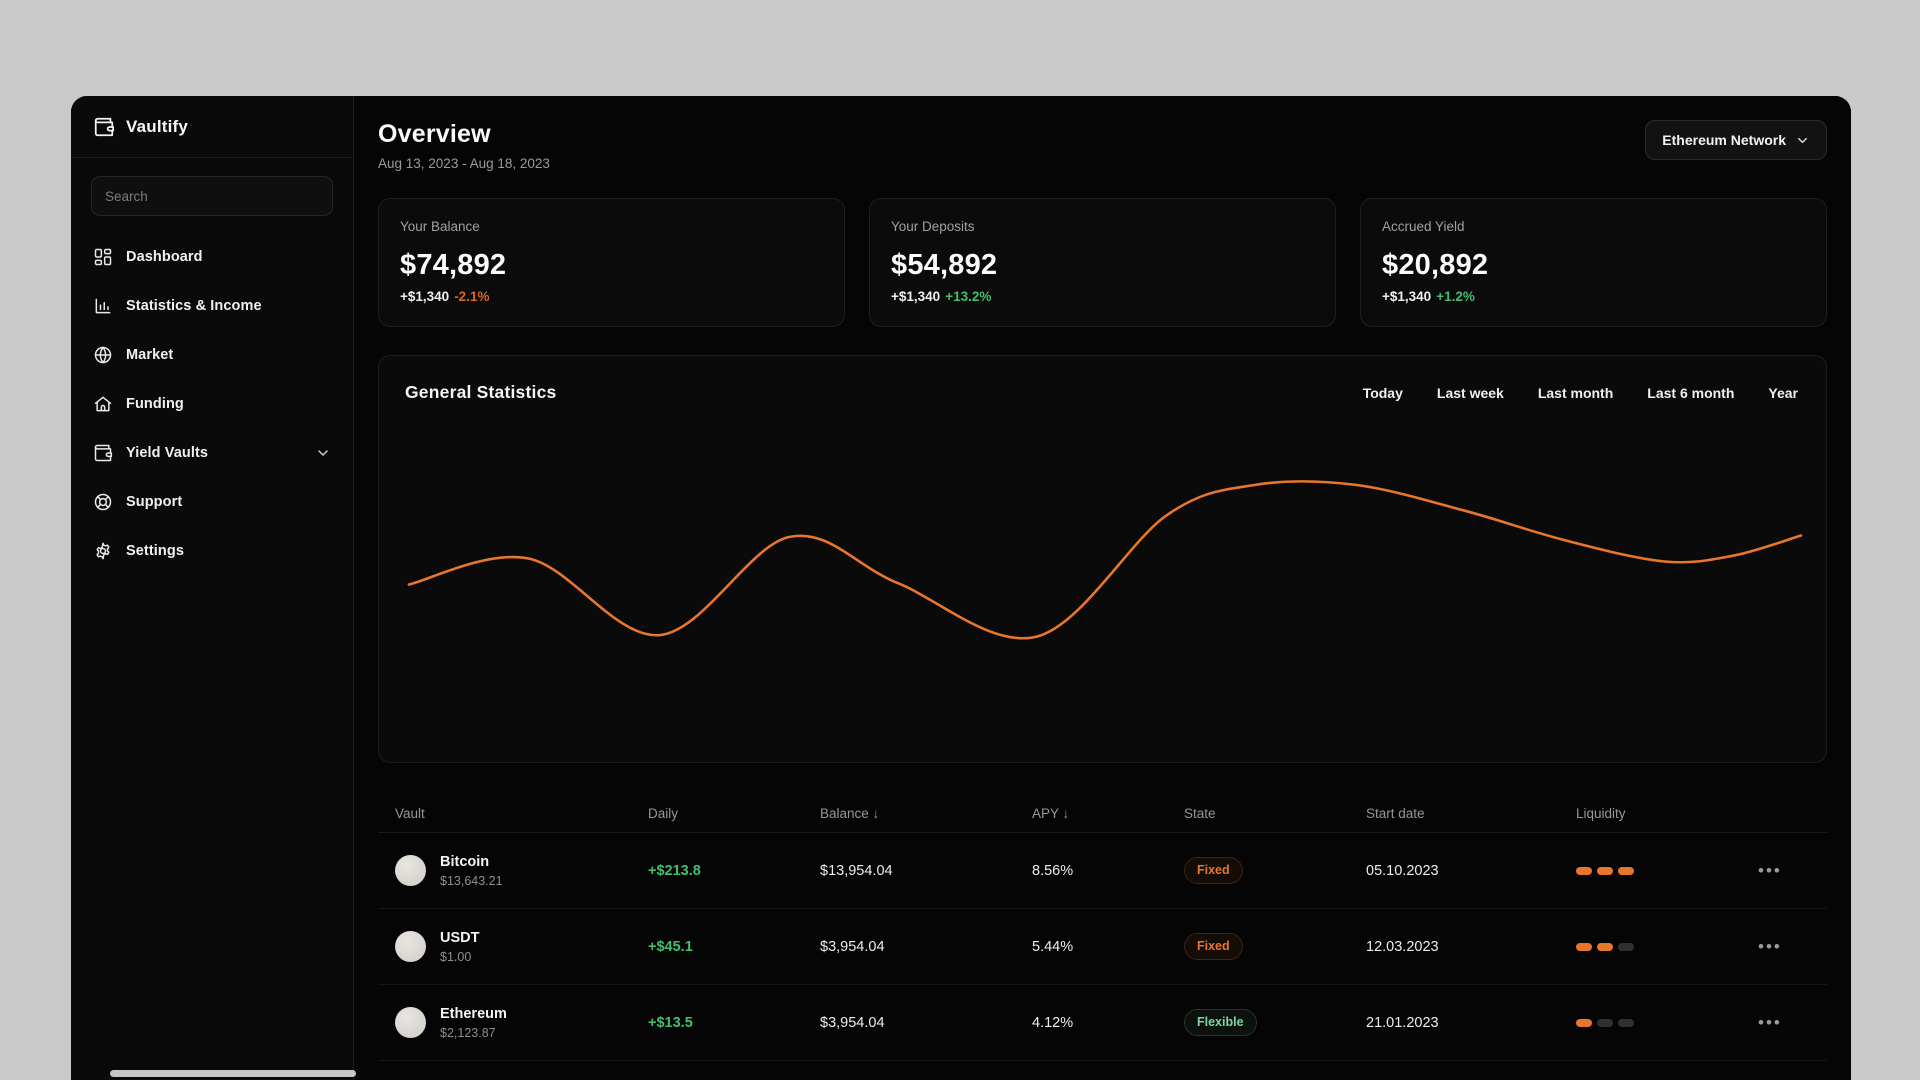  Describe the element at coordinates (941, 296) in the screenshot. I see `stat-card-delta: +$1,340 +13.2%` at that location.